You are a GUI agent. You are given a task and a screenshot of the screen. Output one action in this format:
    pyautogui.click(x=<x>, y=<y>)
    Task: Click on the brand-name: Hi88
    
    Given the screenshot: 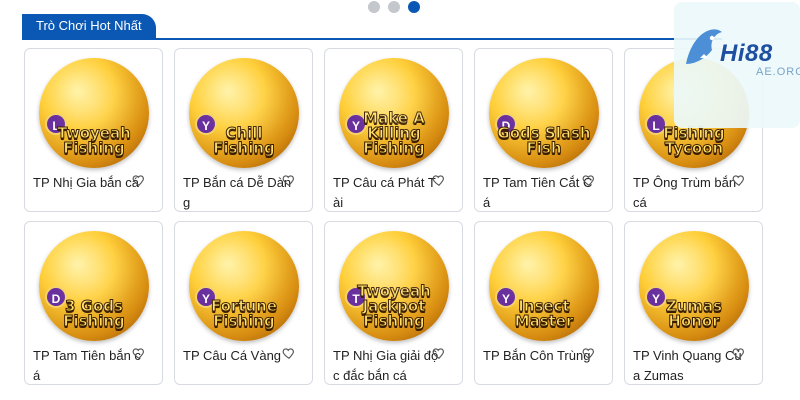 What is the action you would take?
    pyautogui.click(x=746, y=53)
    